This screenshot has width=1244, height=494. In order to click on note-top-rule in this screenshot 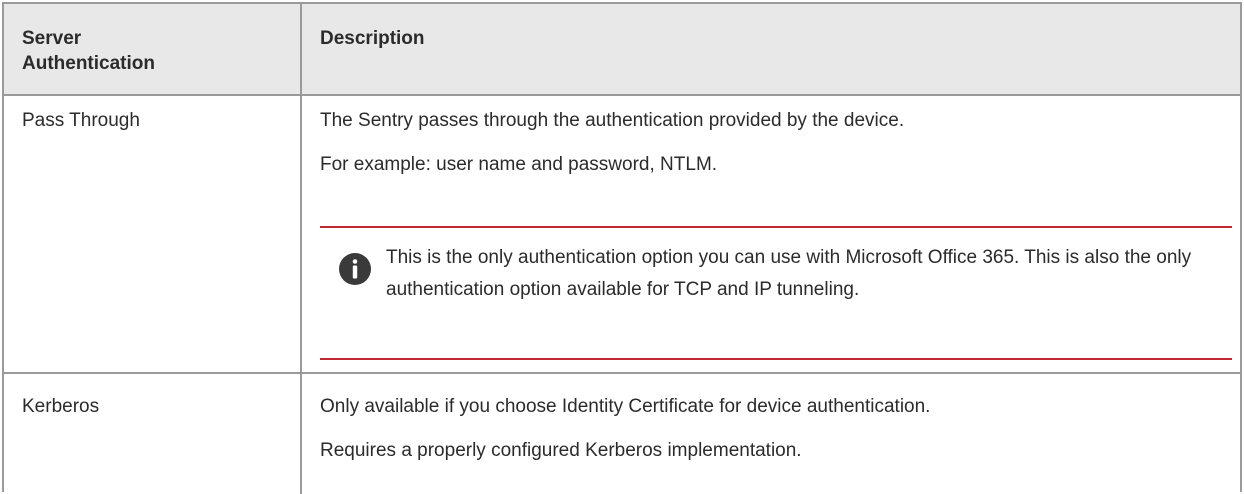, I will do `click(776, 227)`.